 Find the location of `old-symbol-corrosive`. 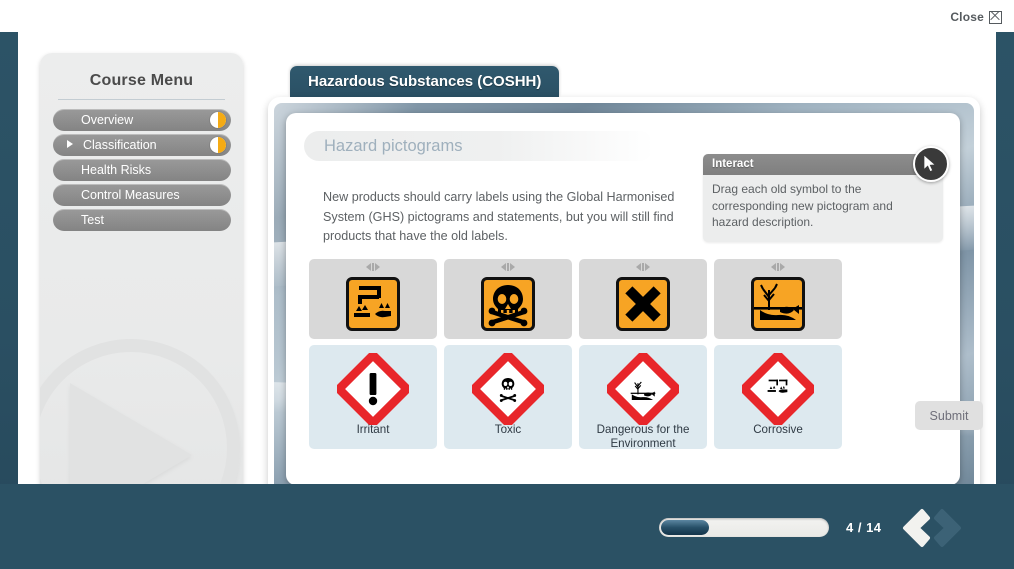

old-symbol-corrosive is located at coordinates (373, 299).